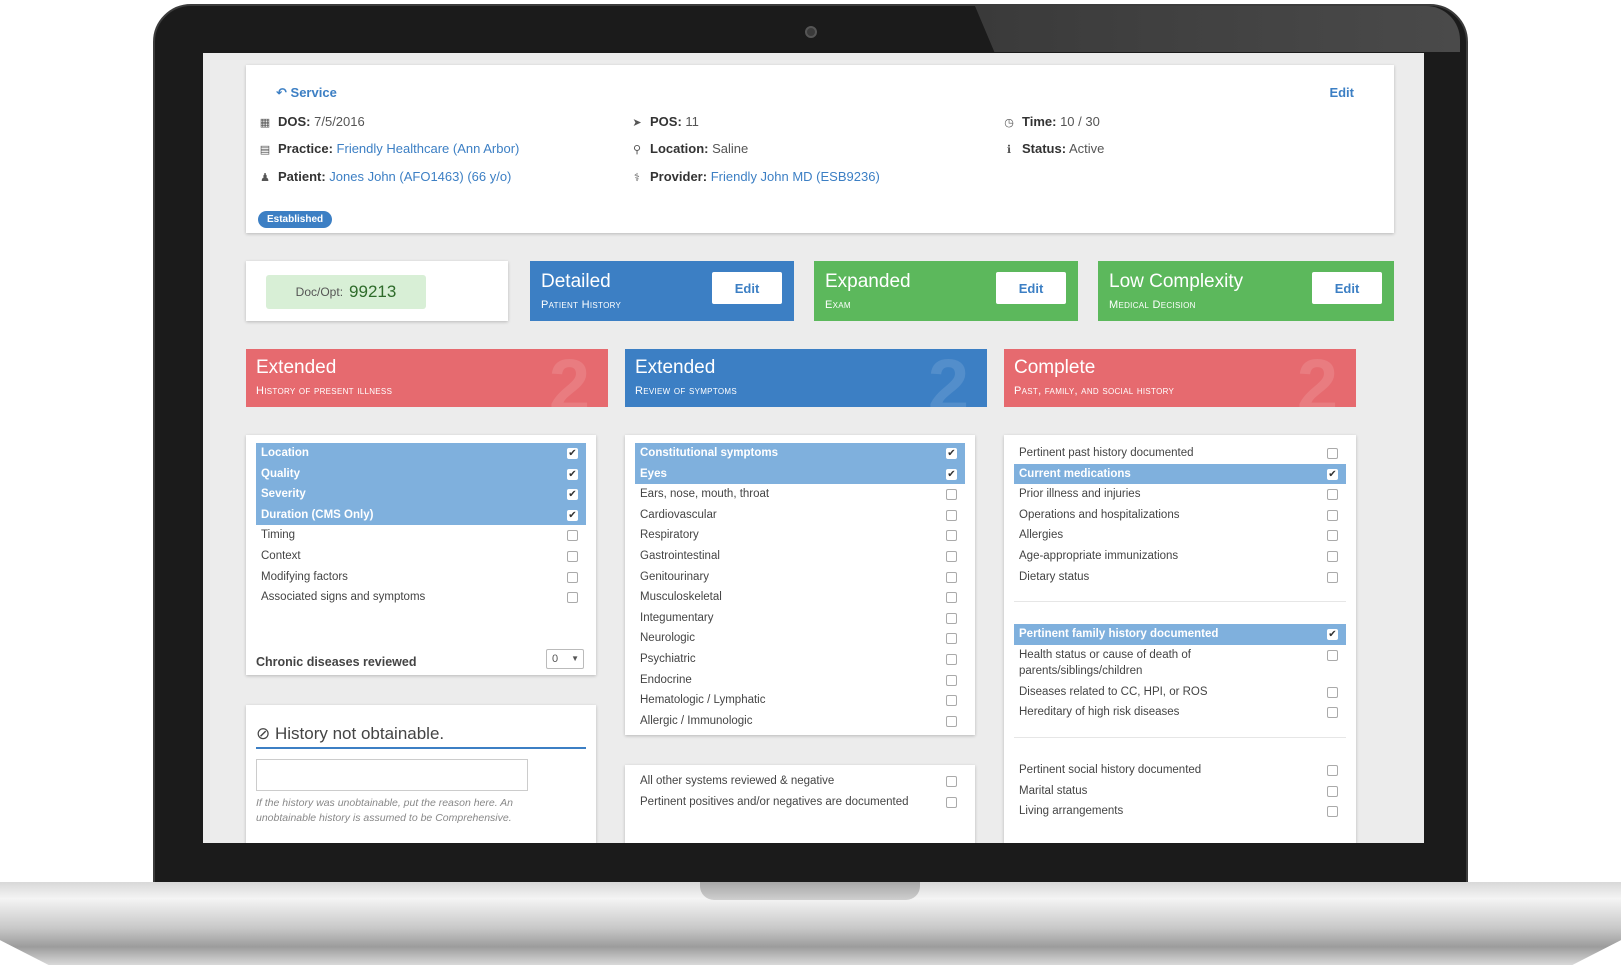 This screenshot has height=965, width=1621. I want to click on past-history-item: Operations and hospitalizations, so click(1180, 515).